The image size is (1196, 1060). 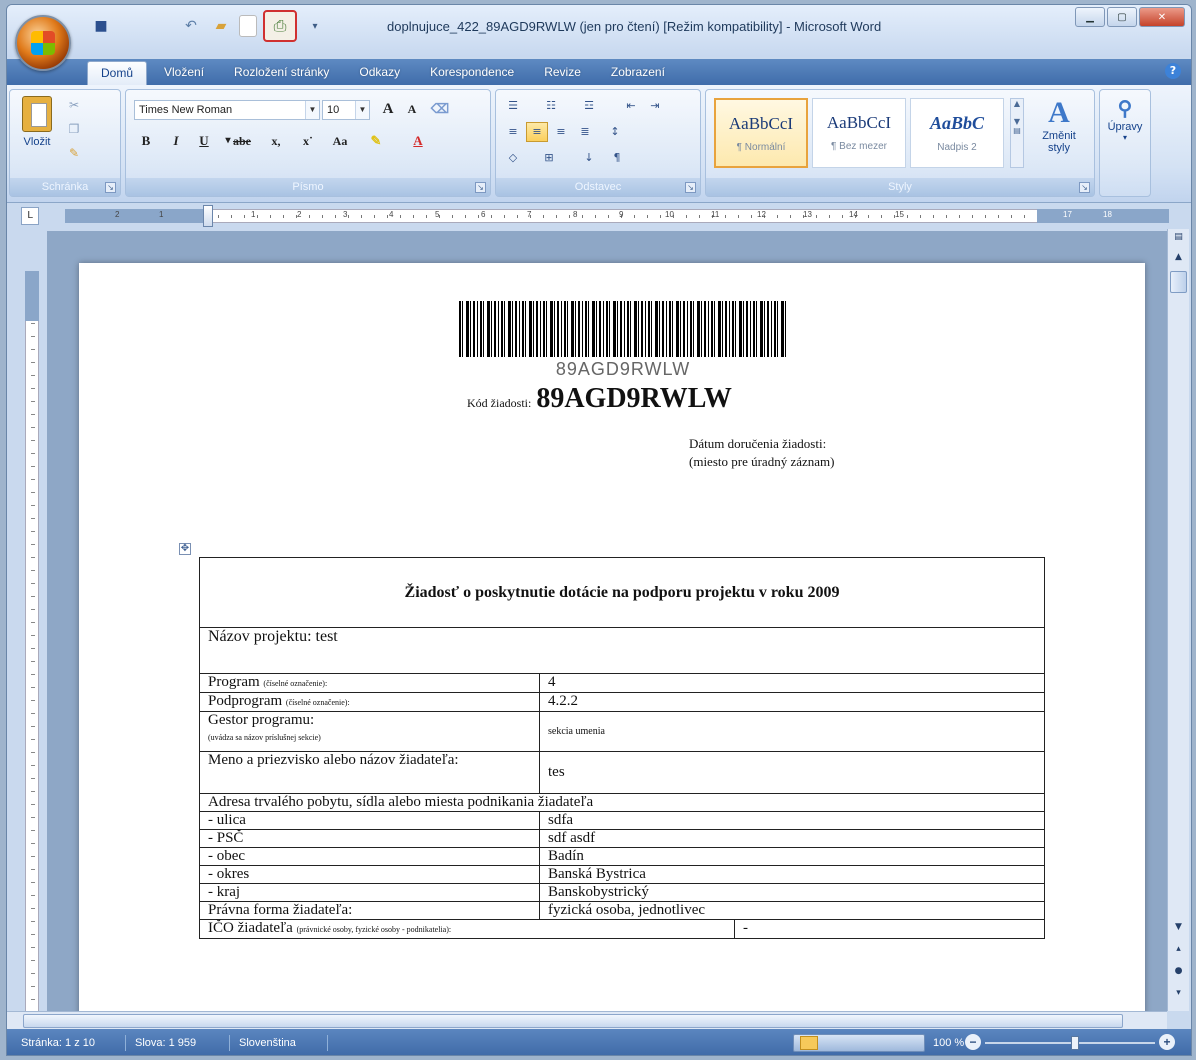 What do you see at coordinates (655, 106) in the screenshot?
I see `increase-indent-icon: ⇥` at bounding box center [655, 106].